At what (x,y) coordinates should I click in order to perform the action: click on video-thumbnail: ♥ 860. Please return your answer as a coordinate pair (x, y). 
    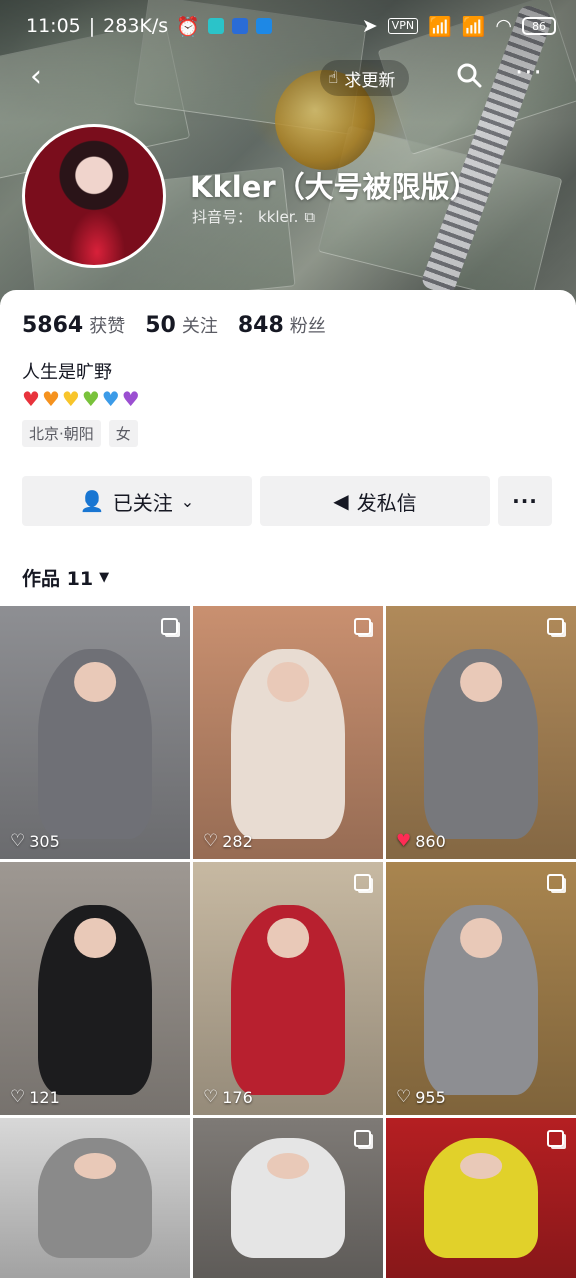
    Looking at the image, I should click on (481, 732).